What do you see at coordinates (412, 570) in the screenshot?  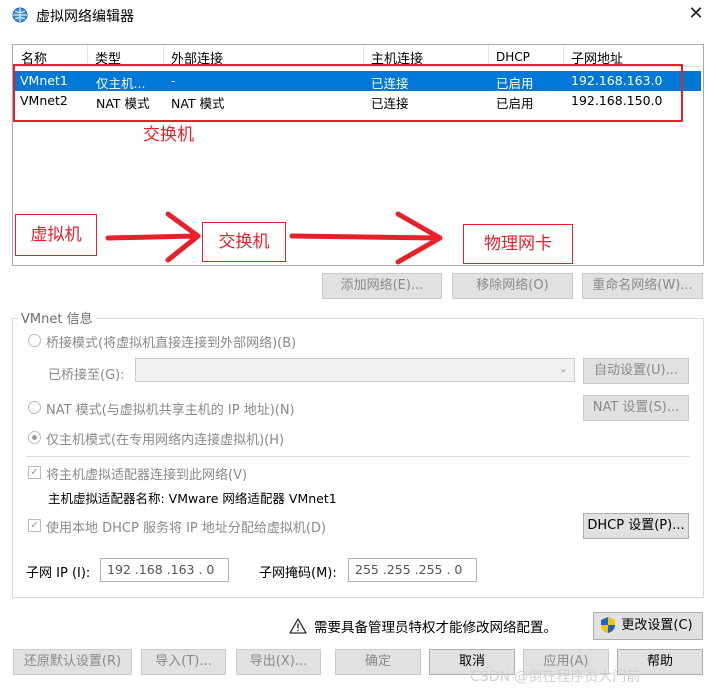 I see `subnet-mask-input: 255 .255 .255 . 0` at bounding box center [412, 570].